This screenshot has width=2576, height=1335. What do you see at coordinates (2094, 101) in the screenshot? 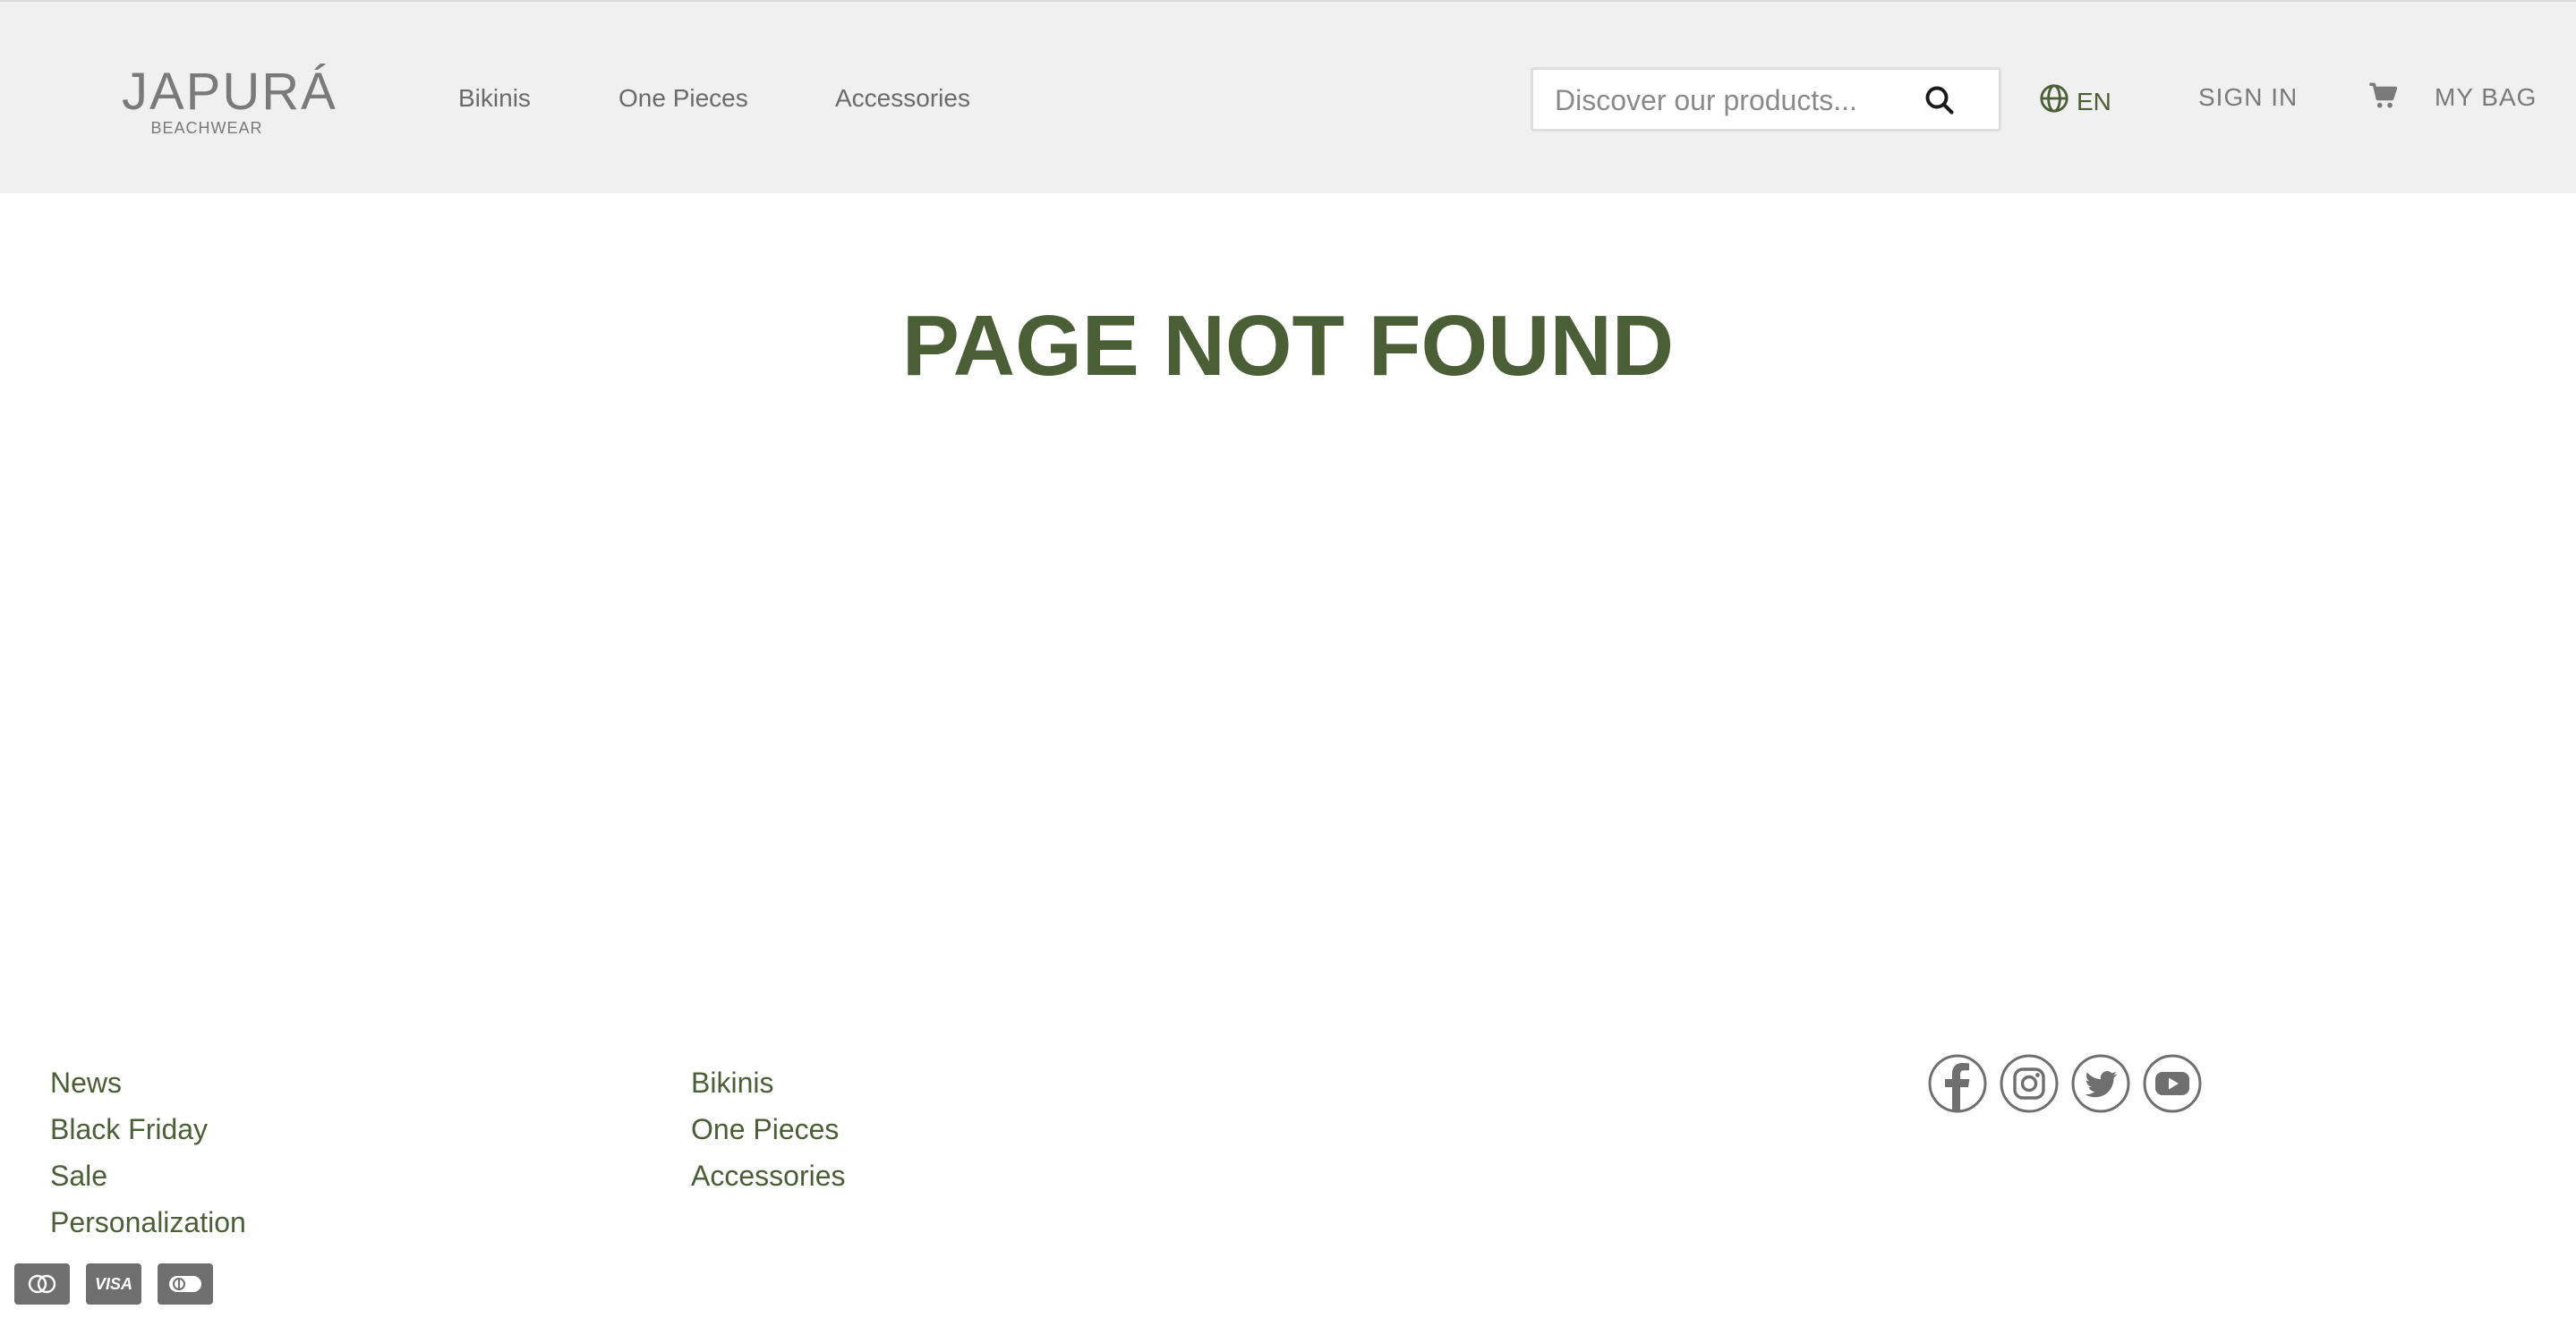
I see `language-label: EN` at bounding box center [2094, 101].